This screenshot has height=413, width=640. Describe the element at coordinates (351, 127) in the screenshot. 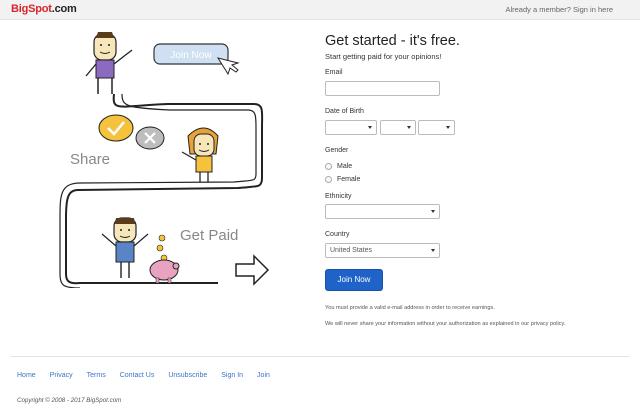

I see `birth-month-select` at that location.